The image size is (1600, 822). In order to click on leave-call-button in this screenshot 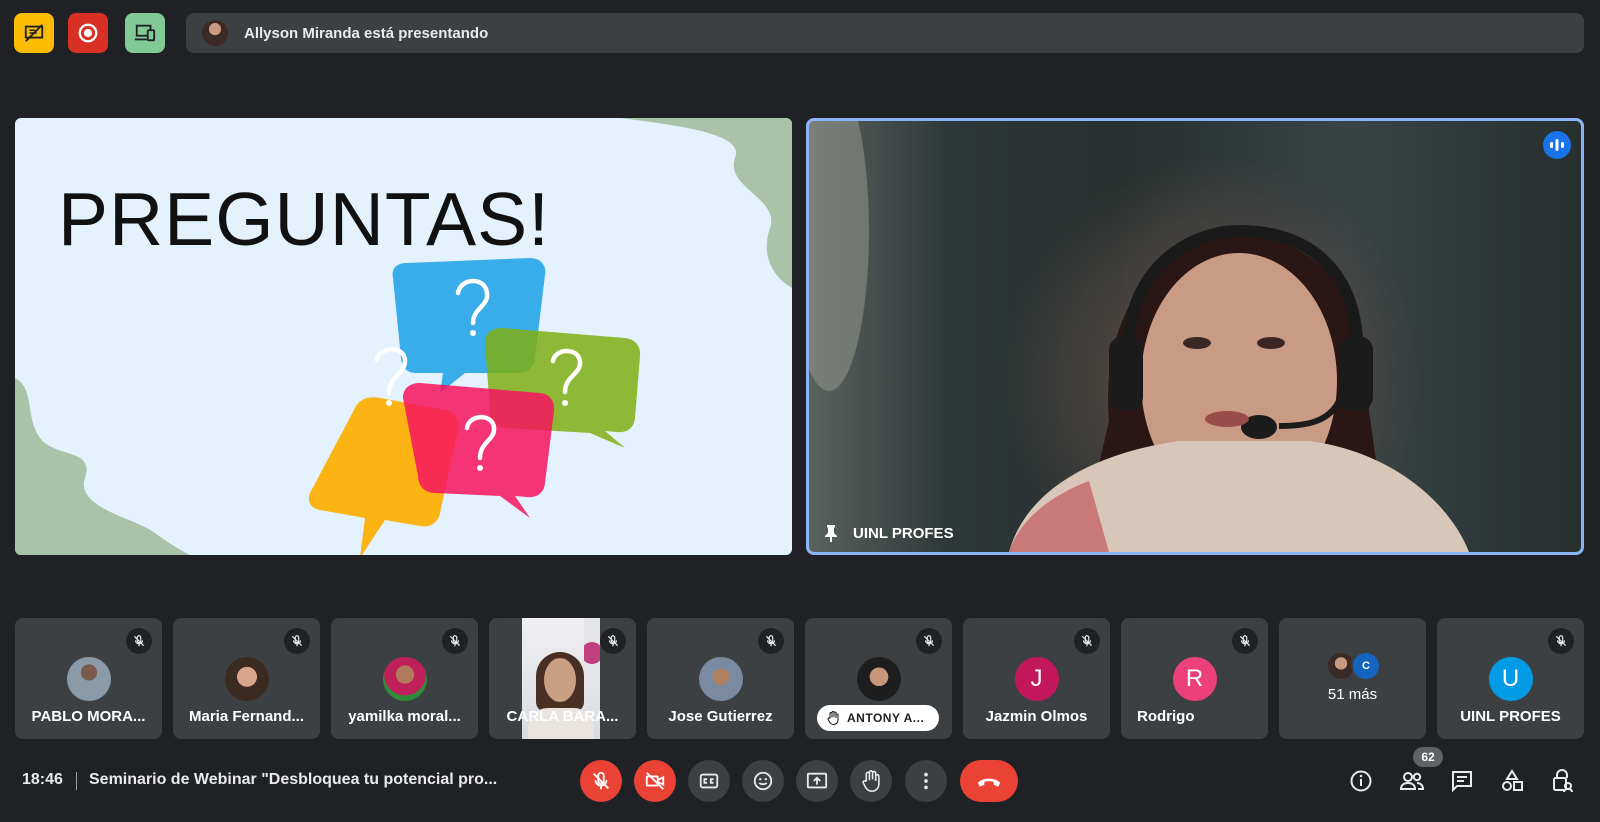, I will do `click(989, 781)`.